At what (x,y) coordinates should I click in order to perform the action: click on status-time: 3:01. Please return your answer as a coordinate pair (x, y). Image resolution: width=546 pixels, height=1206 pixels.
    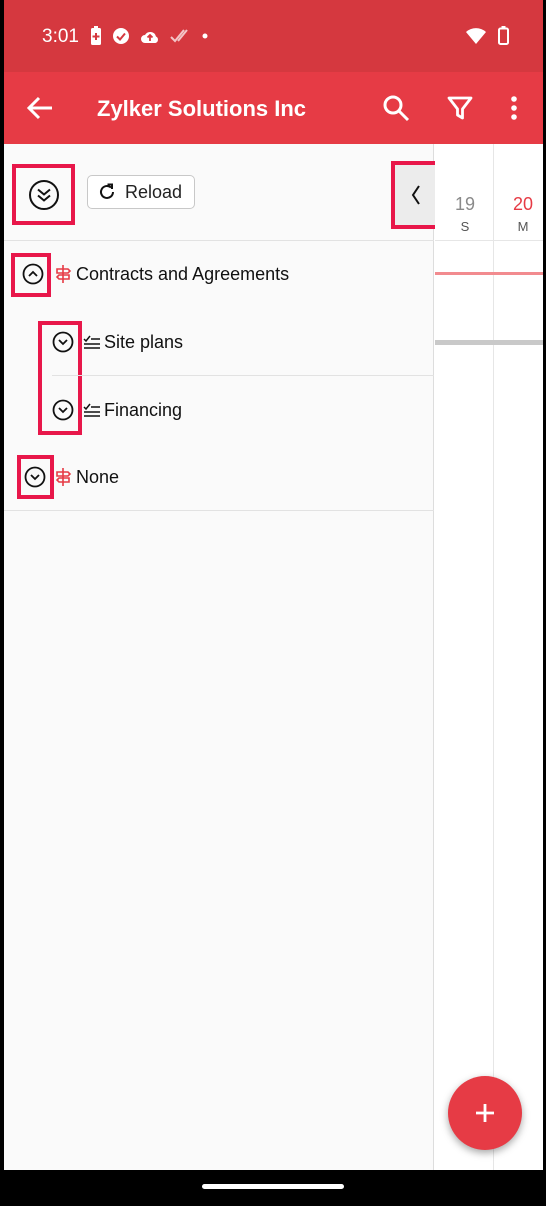
    Looking at the image, I should click on (60, 36).